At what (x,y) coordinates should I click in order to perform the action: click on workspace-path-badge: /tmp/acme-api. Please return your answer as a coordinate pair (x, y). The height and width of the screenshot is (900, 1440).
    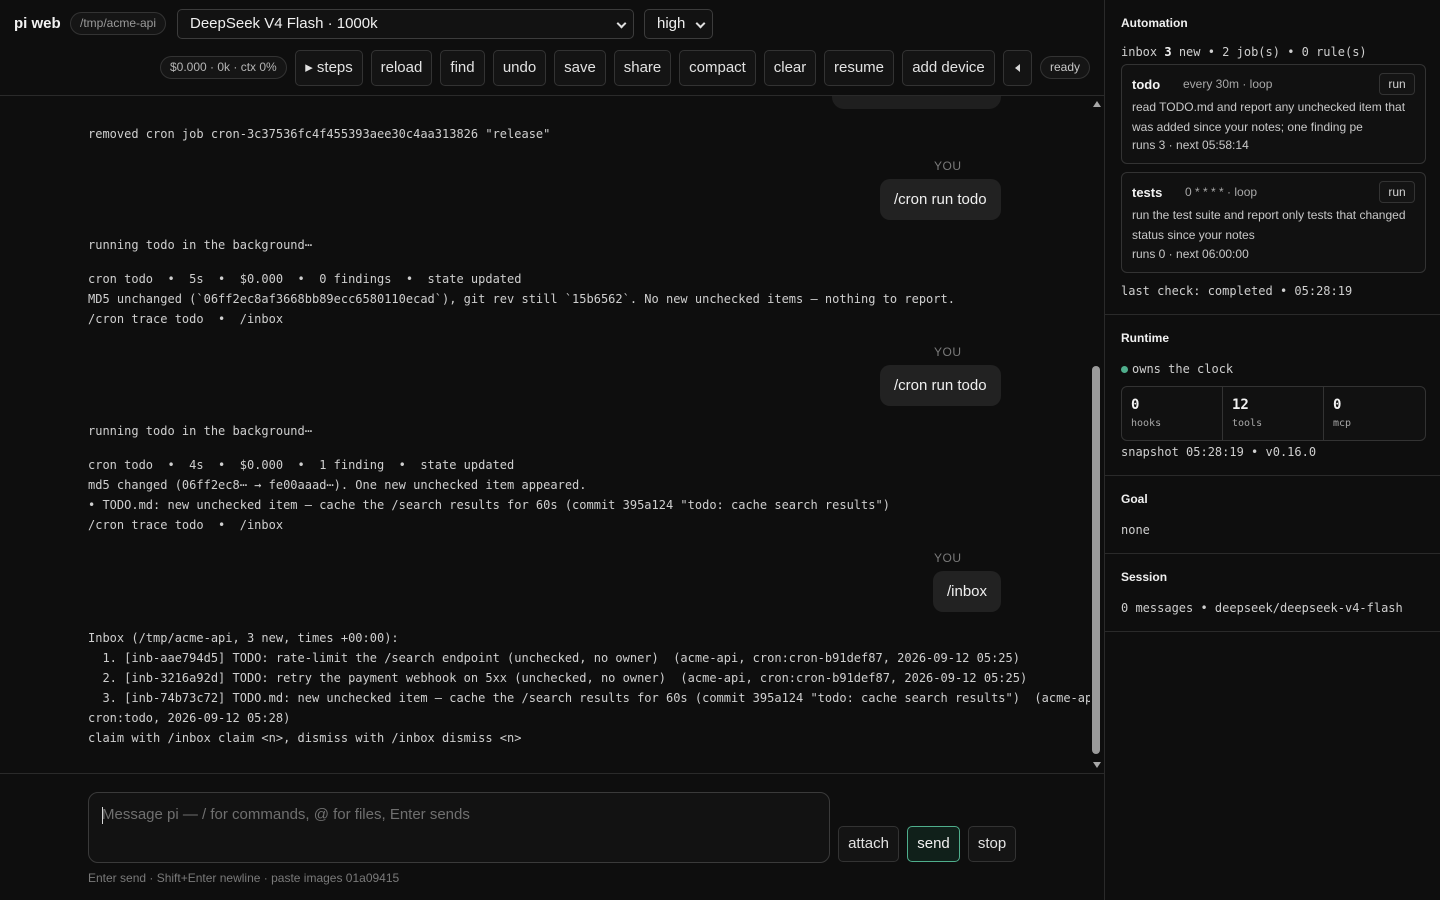
    Looking at the image, I should click on (118, 23).